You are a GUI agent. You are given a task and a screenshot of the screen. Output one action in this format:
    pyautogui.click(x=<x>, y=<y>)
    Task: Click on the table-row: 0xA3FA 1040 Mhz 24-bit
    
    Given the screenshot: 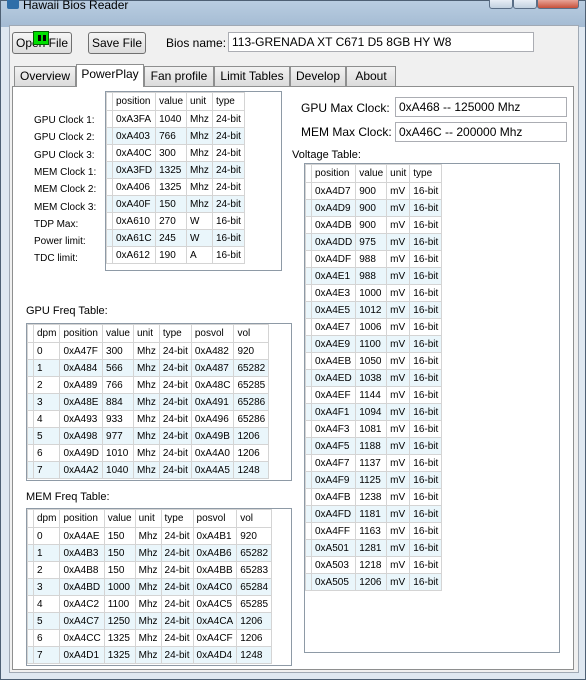 What is the action you would take?
    pyautogui.click(x=175, y=119)
    